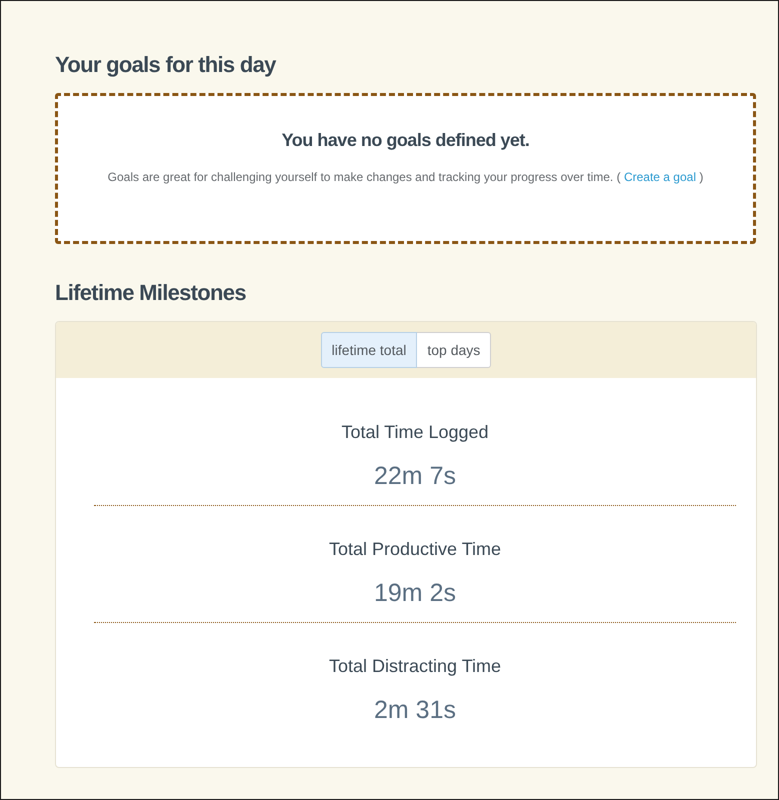  I want to click on view-tab: lifetime total, so click(369, 350).